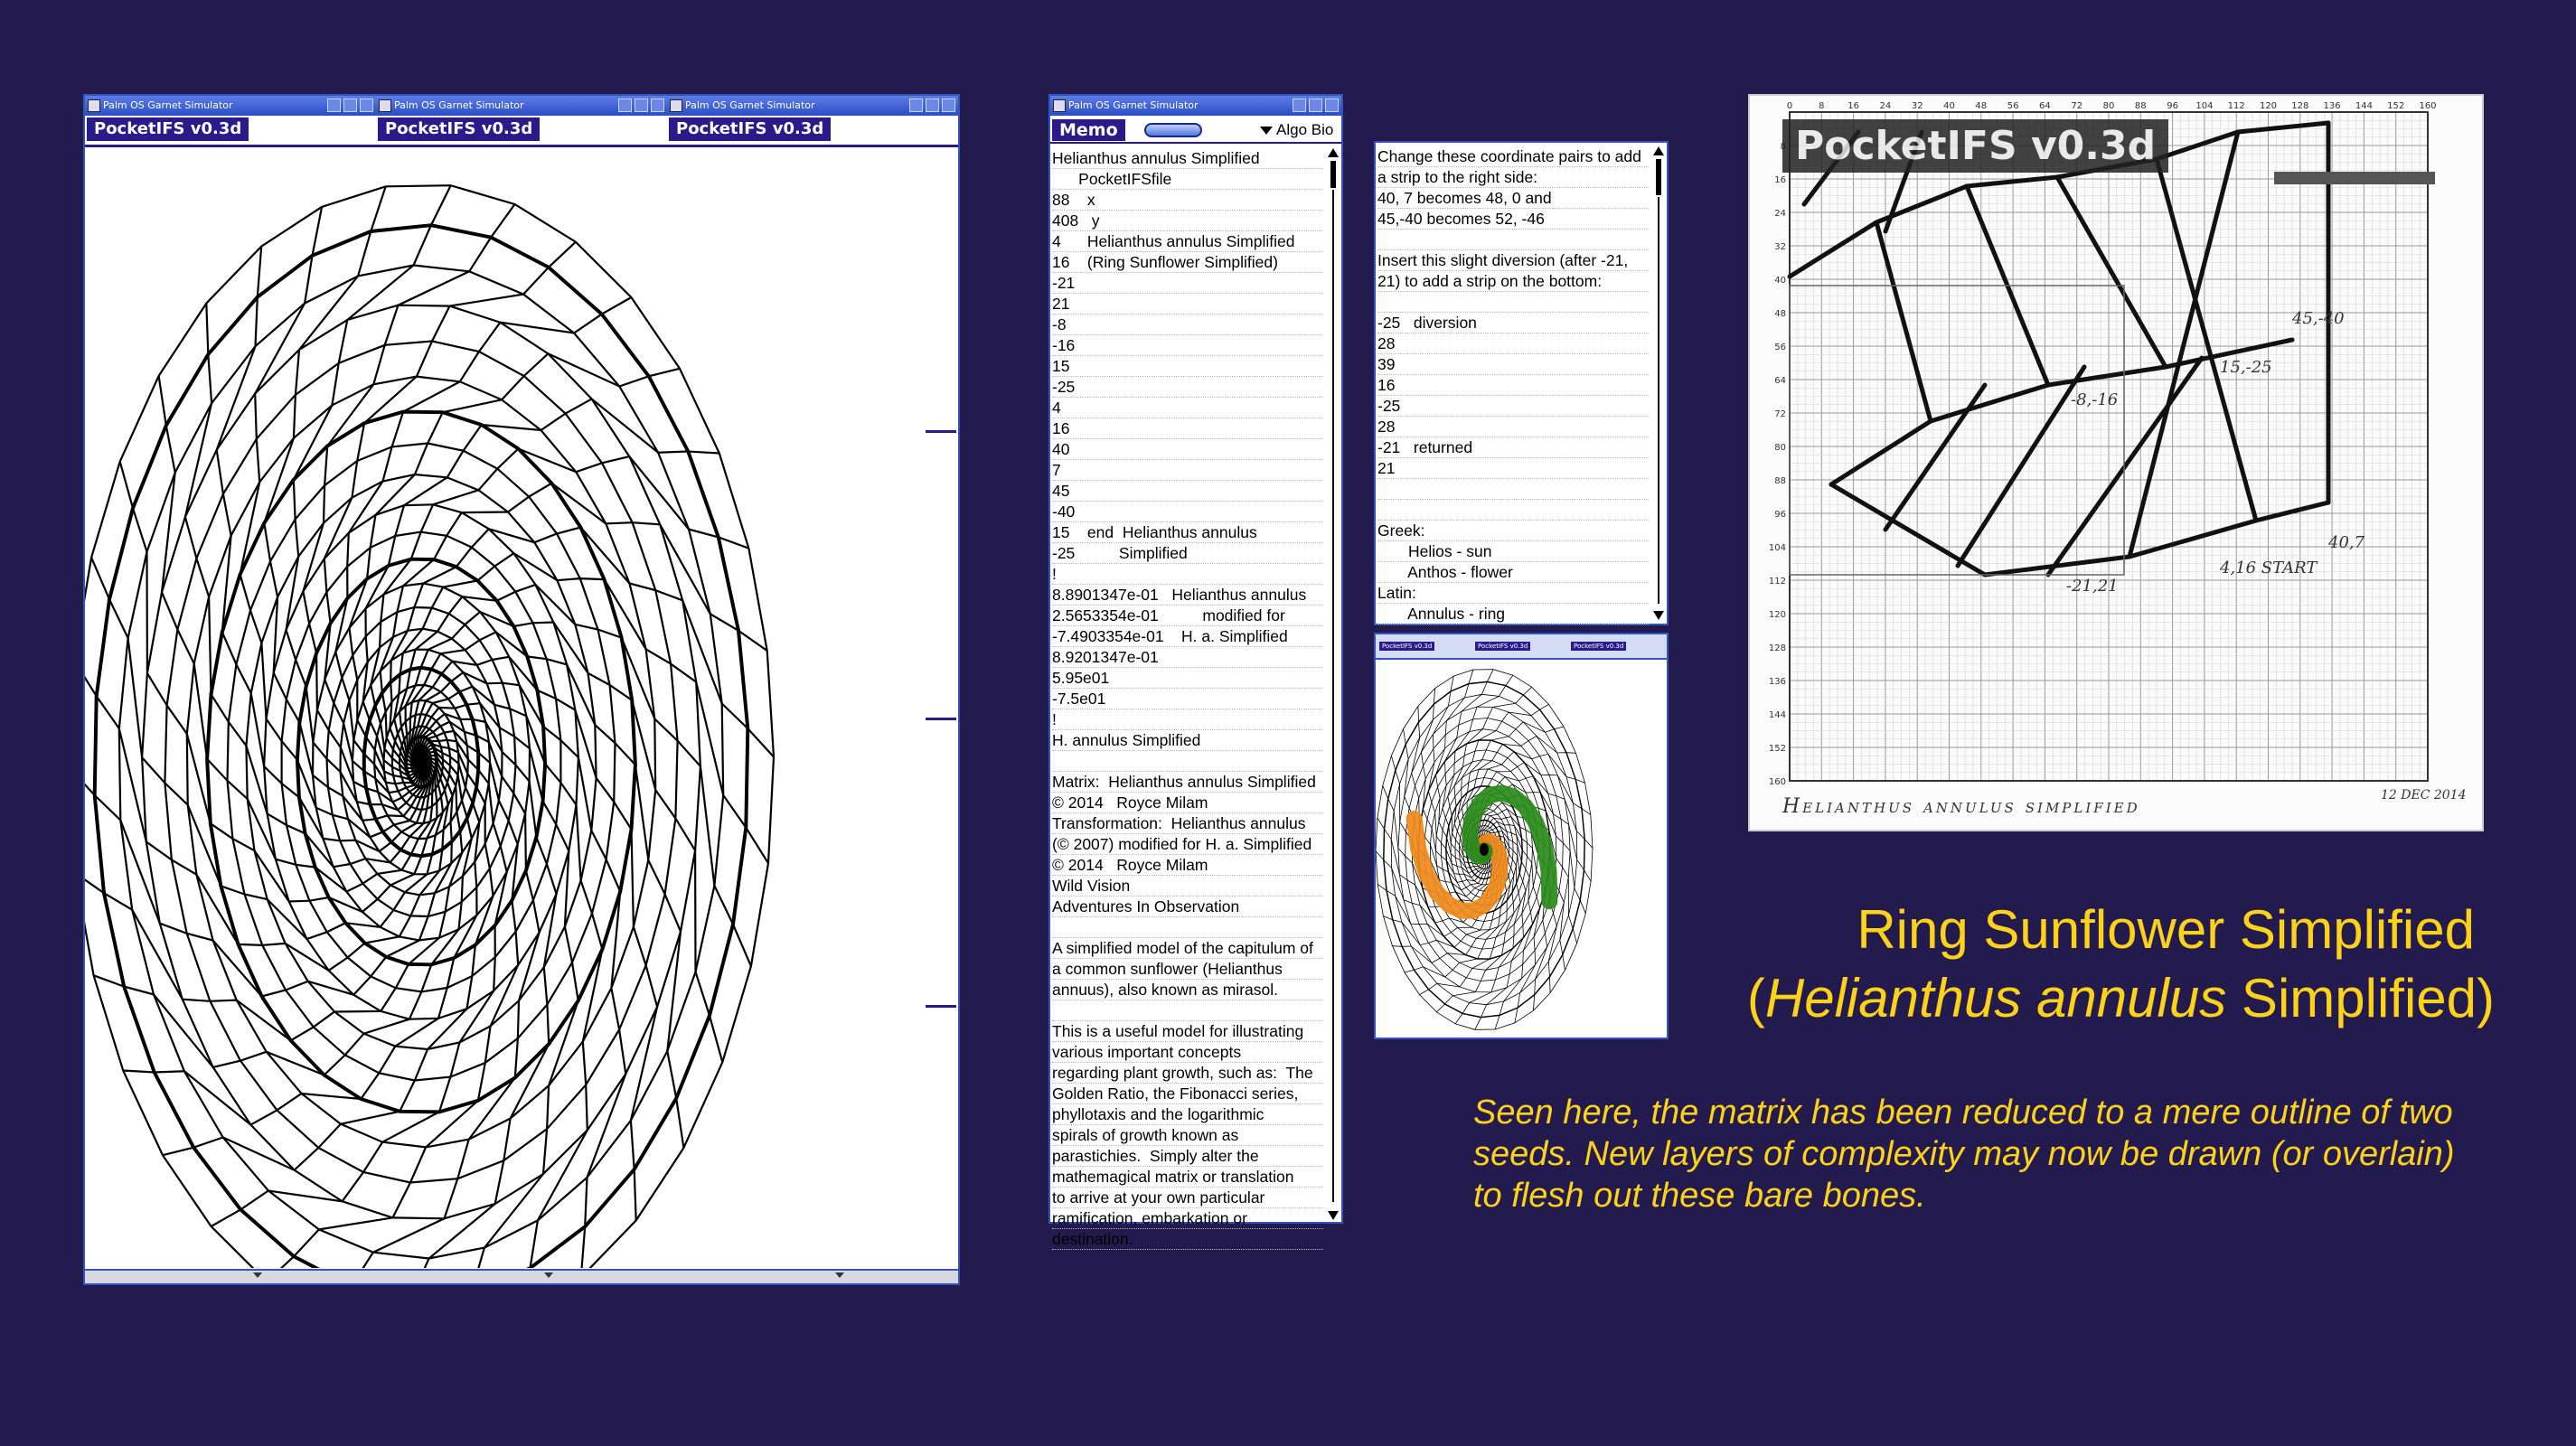 This screenshot has height=1446, width=2576. What do you see at coordinates (1780, 247) in the screenshot?
I see `left-tick-label: 32` at bounding box center [1780, 247].